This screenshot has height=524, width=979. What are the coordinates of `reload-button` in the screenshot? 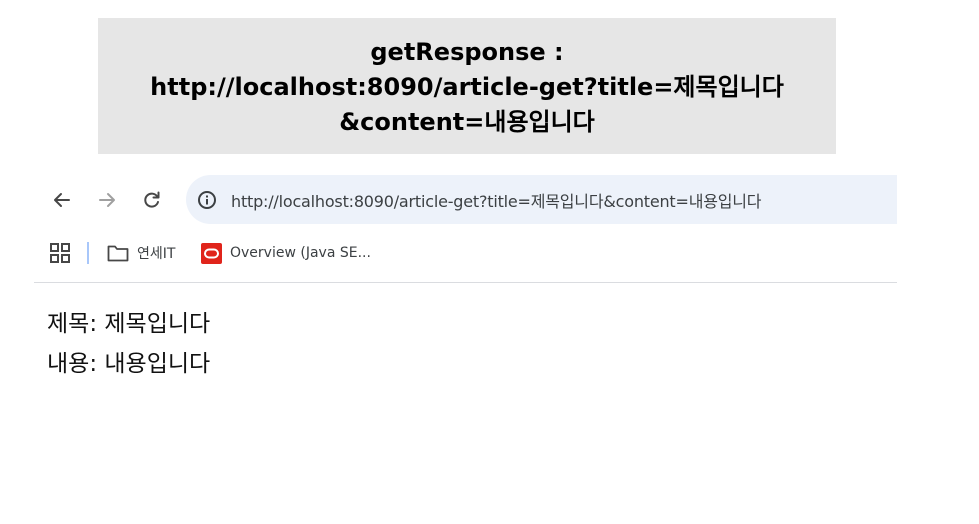 It's located at (152, 200).